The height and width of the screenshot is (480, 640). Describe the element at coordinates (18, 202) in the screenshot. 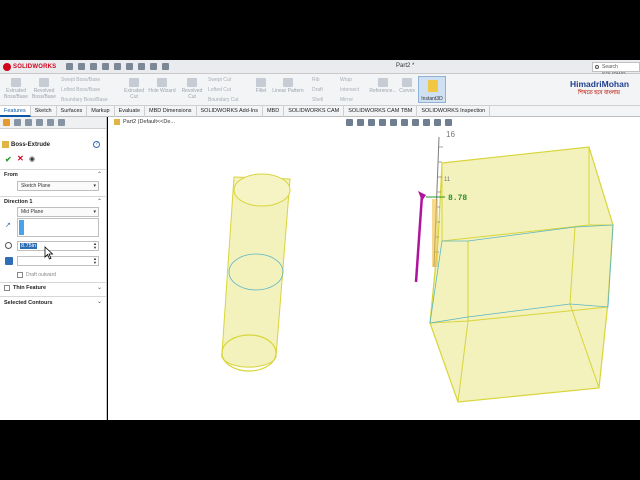

I see `direction1-label: Direction 1` at that location.